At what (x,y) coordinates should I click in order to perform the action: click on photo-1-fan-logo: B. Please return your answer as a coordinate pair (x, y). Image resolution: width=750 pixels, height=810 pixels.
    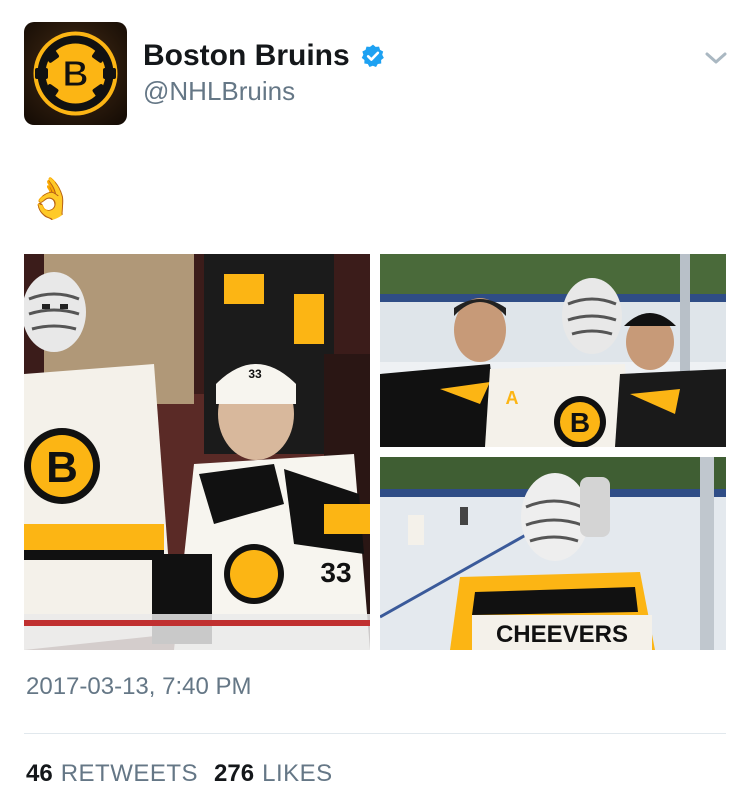
    Looking at the image, I should click on (62, 467).